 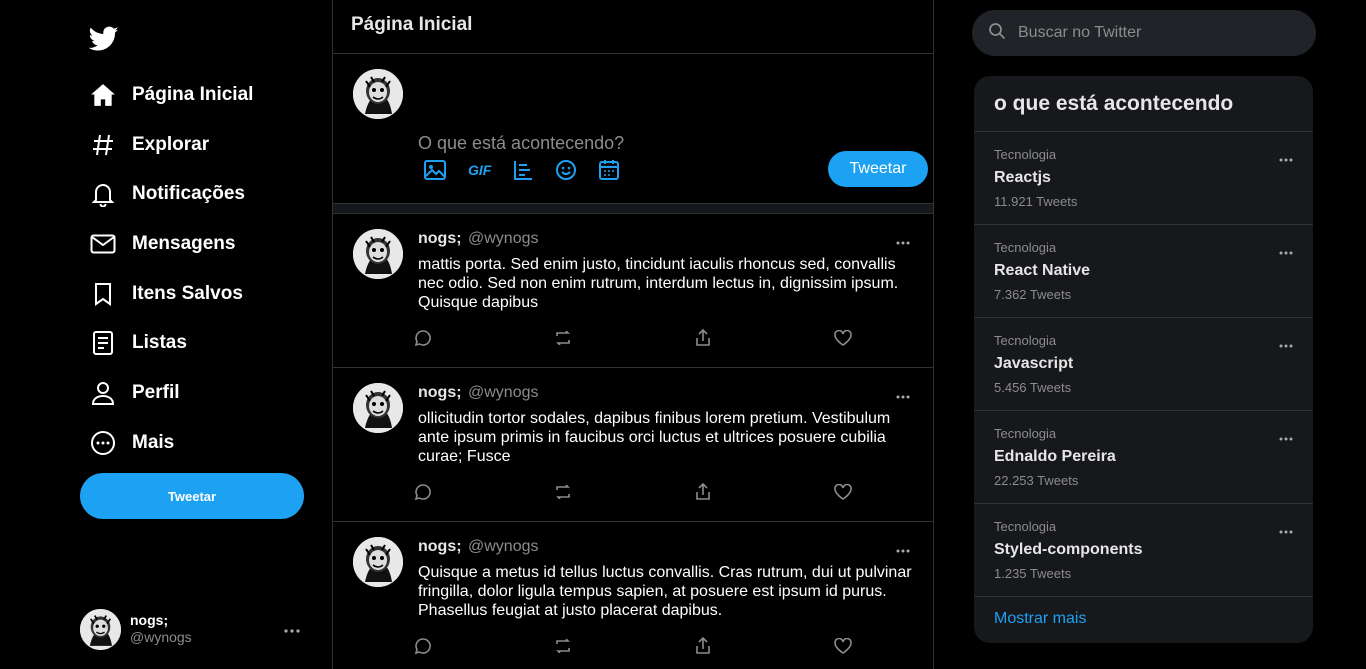 What do you see at coordinates (878, 169) in the screenshot?
I see `compose-tweet-button: Tweetar` at bounding box center [878, 169].